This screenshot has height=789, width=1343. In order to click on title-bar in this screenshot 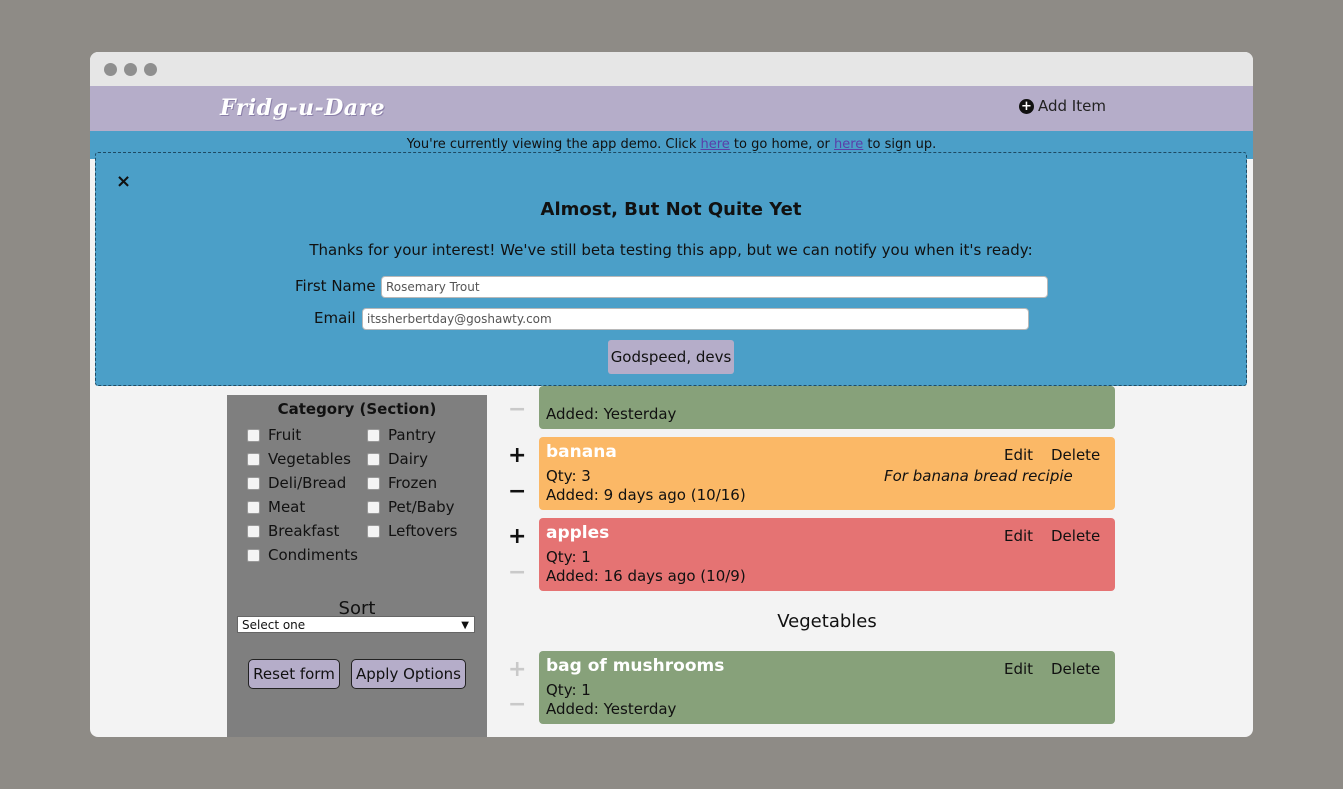, I will do `click(671, 69)`.